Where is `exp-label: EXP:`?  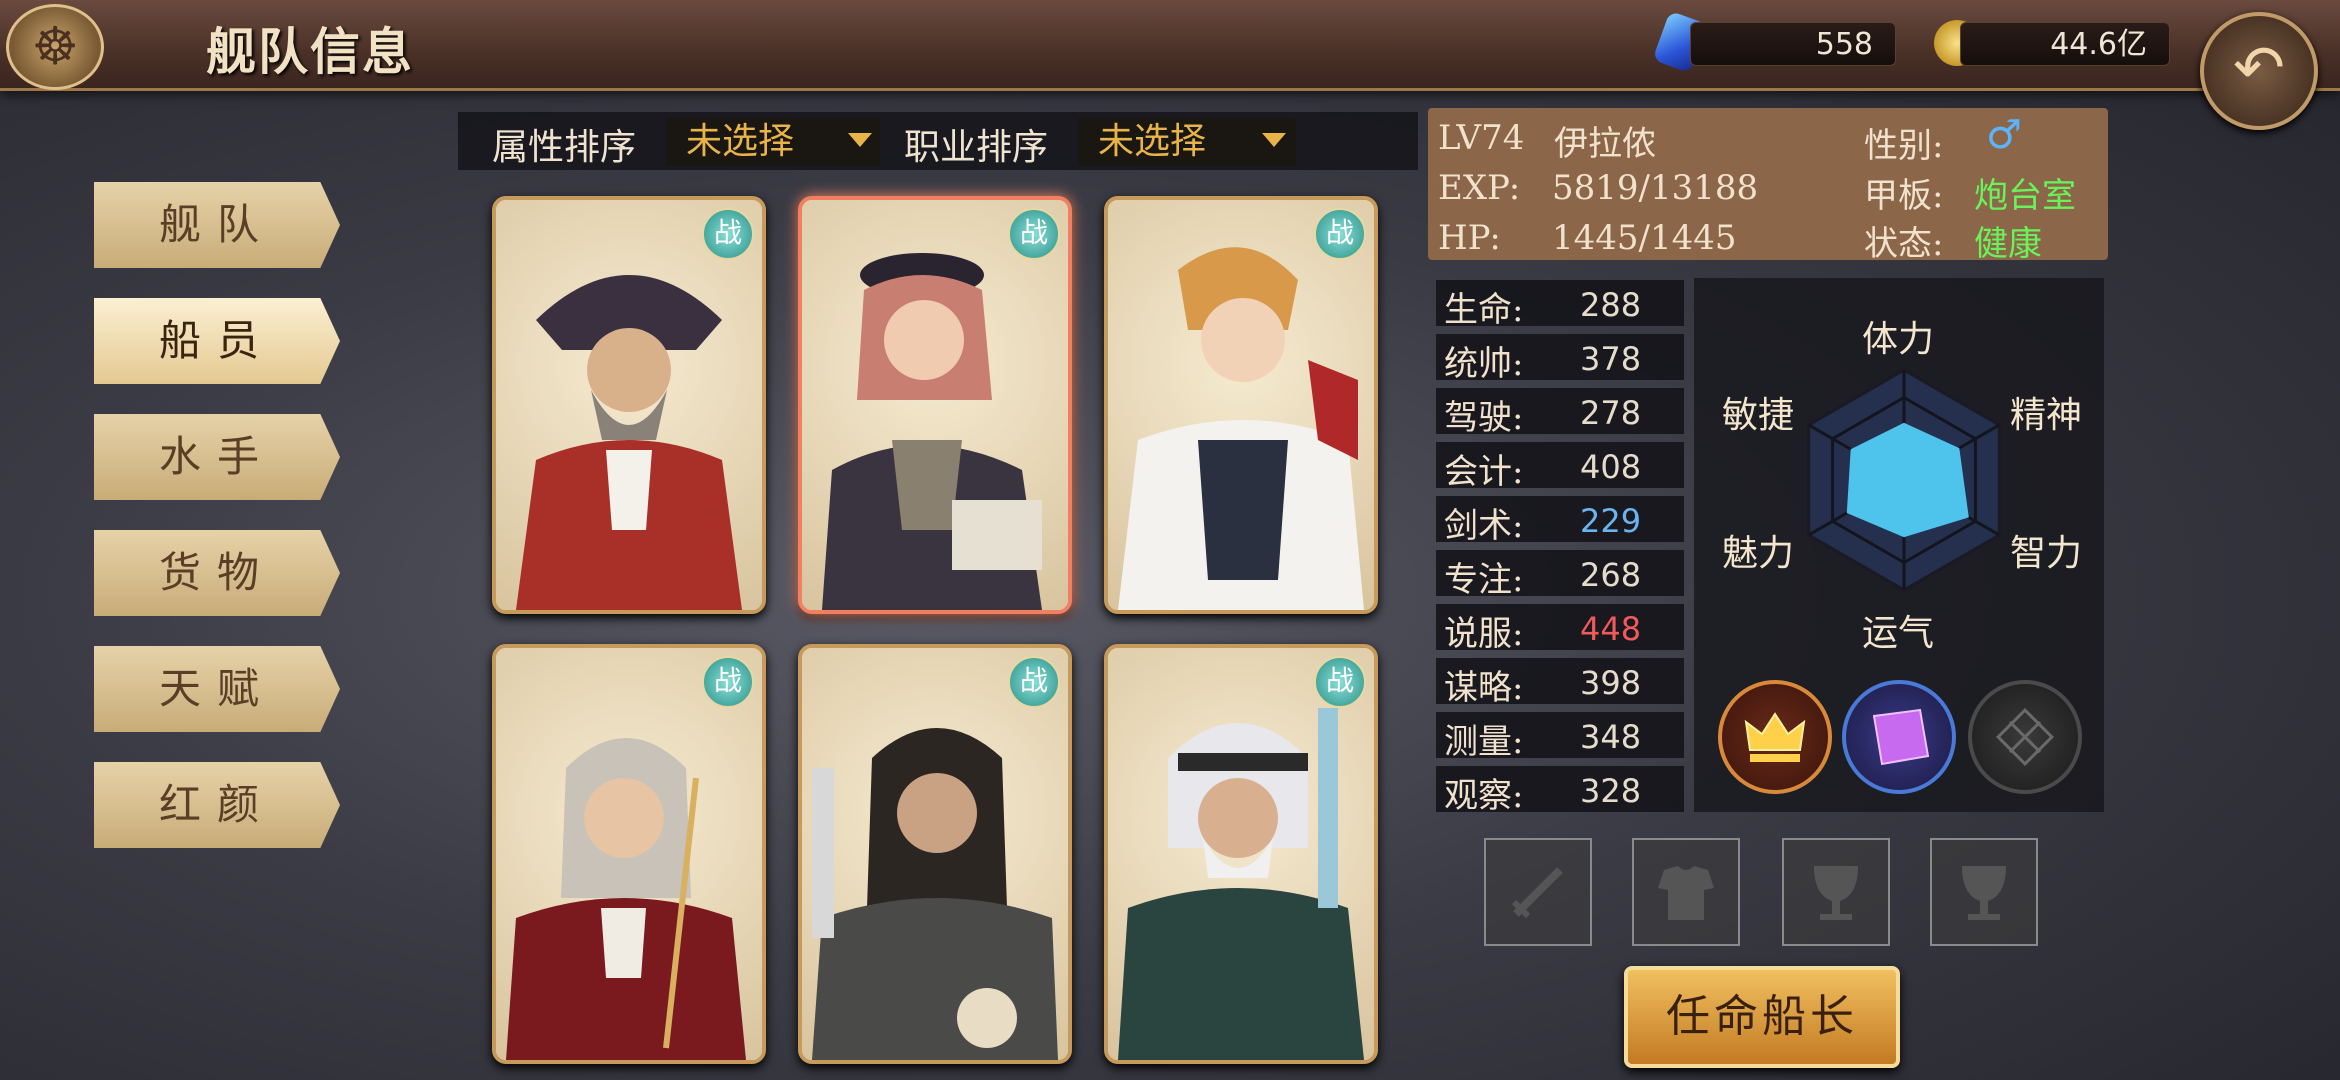
exp-label: EXP: is located at coordinates (1479, 188).